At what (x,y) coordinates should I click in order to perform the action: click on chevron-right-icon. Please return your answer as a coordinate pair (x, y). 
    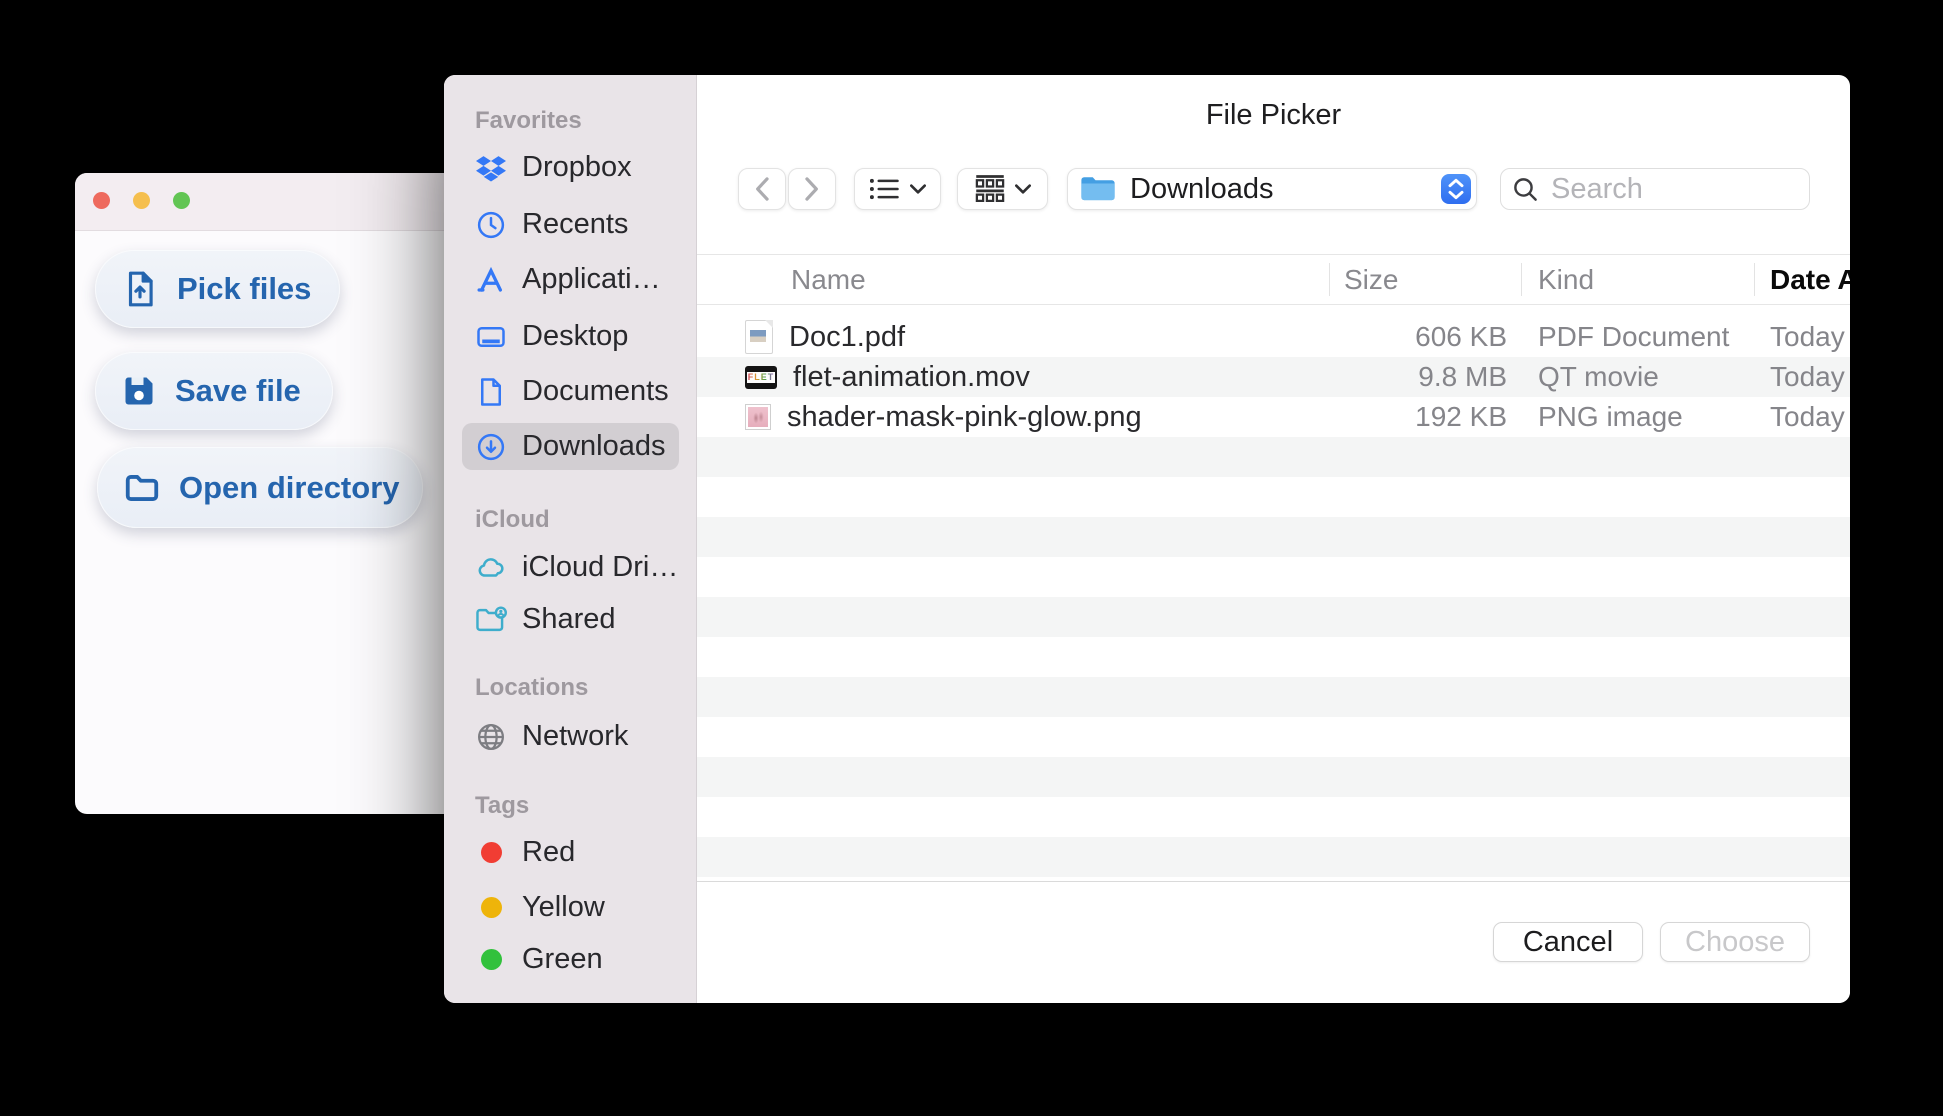
    Looking at the image, I should click on (811, 189).